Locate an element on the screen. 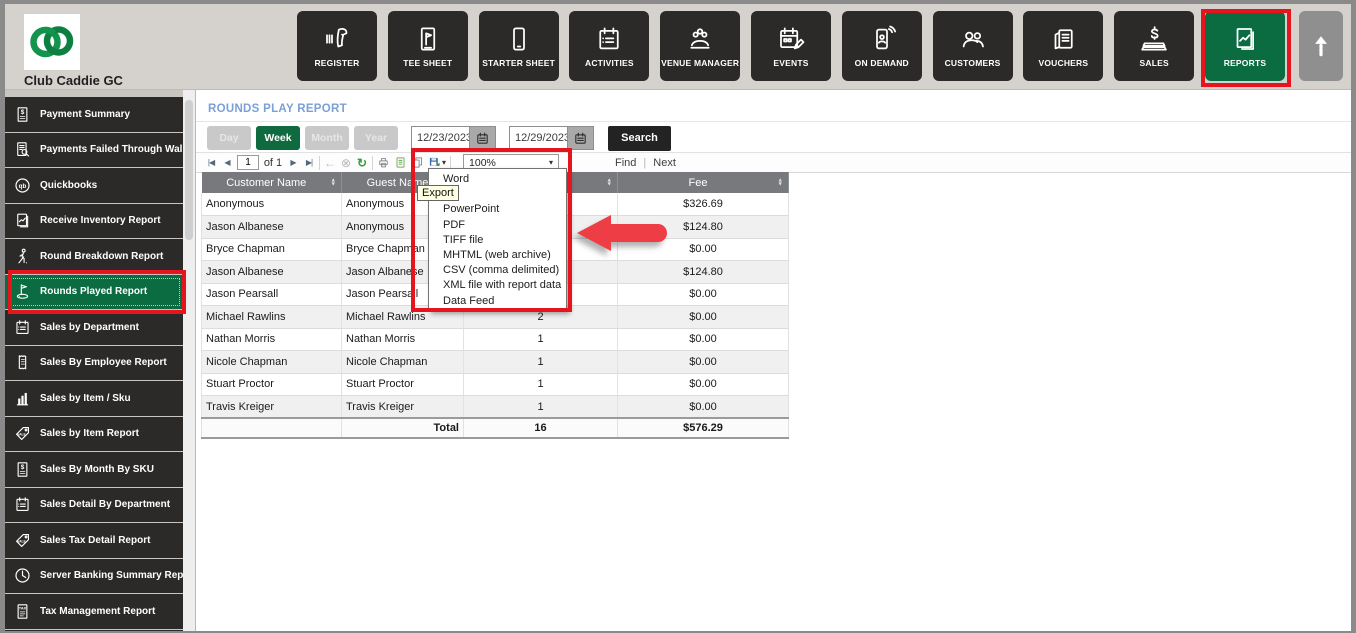 This screenshot has width=1356, height=633. export-menu-item: MHTML (web archive) is located at coordinates (497, 255).